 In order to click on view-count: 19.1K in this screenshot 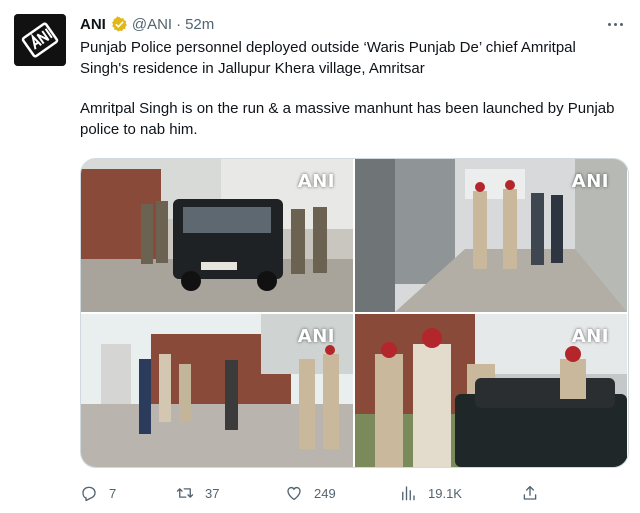, I will do `click(445, 493)`.